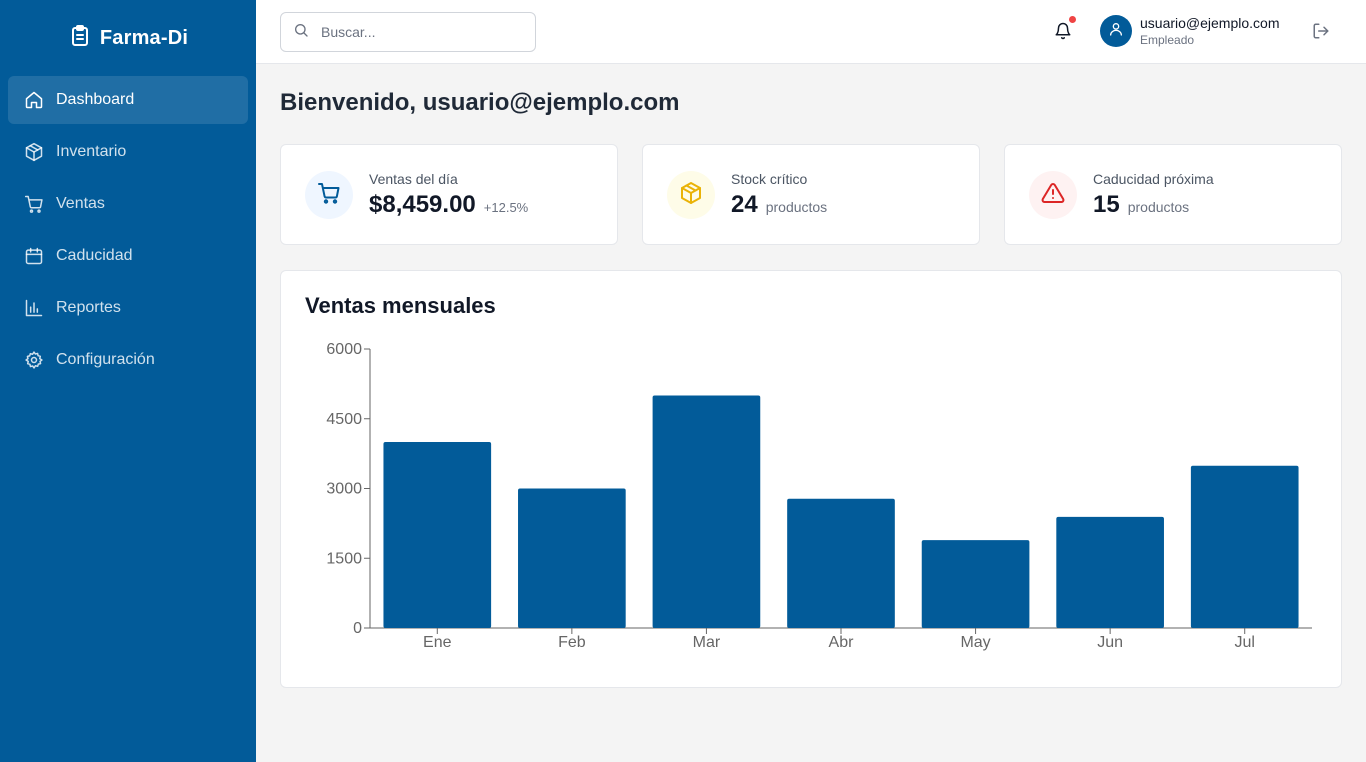 This screenshot has height=762, width=1366. Describe the element at coordinates (95, 99) in the screenshot. I see `sidebar-item-label: Dashboard` at that location.